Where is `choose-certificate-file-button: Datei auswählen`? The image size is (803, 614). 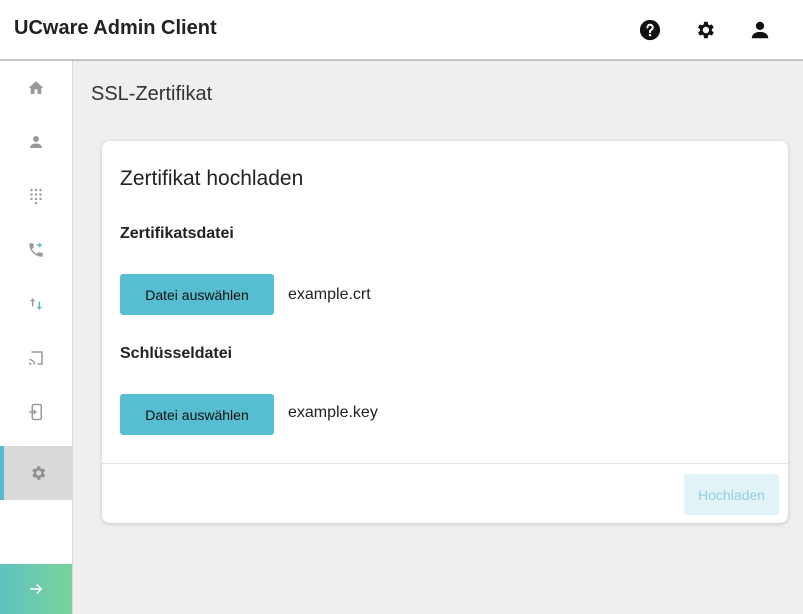 choose-certificate-file-button: Datei auswählen is located at coordinates (197, 294).